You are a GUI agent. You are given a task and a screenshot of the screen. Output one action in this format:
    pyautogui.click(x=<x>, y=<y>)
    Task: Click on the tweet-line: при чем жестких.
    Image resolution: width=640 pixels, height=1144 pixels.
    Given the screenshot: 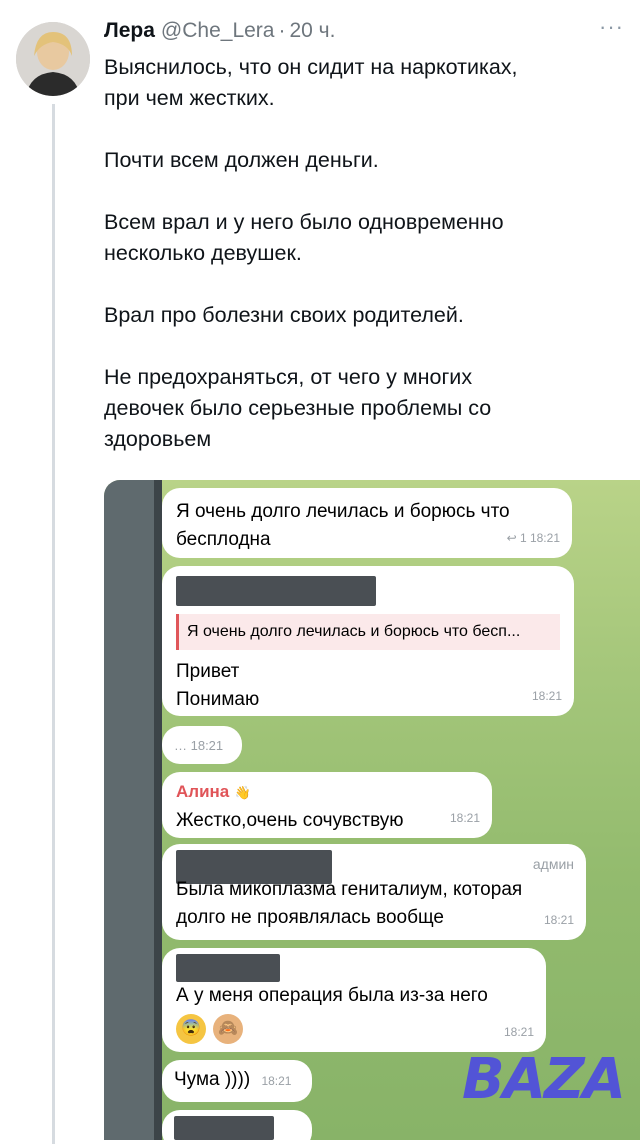 What is the action you would take?
    pyautogui.click(x=189, y=98)
    